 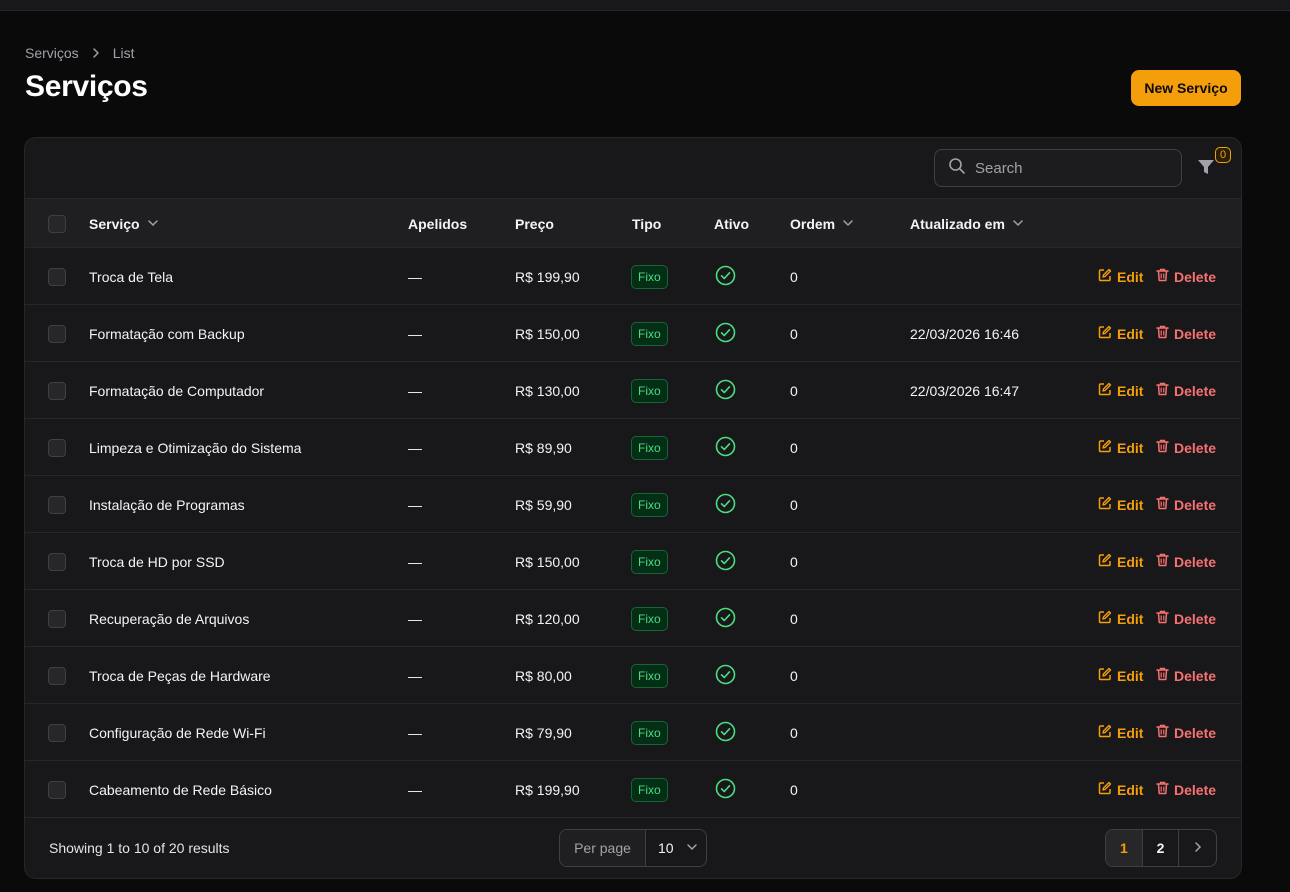 What do you see at coordinates (180, 789) in the screenshot?
I see `cell-servico: Cabeamento de Rede Básico` at bounding box center [180, 789].